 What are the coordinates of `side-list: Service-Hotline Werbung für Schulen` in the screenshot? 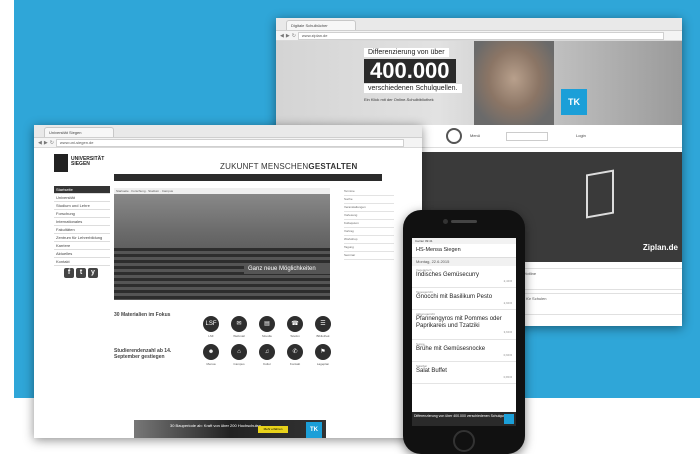 It's located at (594, 293).